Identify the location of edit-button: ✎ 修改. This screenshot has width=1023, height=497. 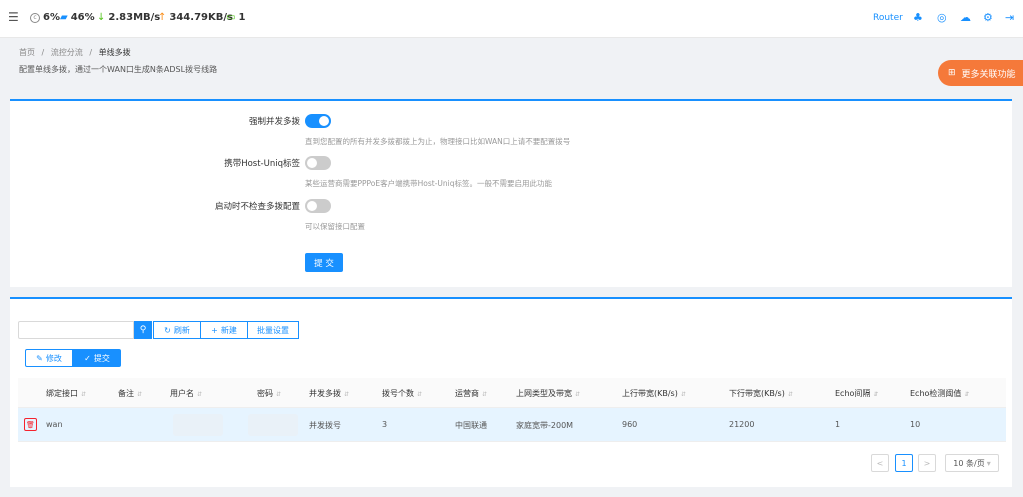
(49, 358).